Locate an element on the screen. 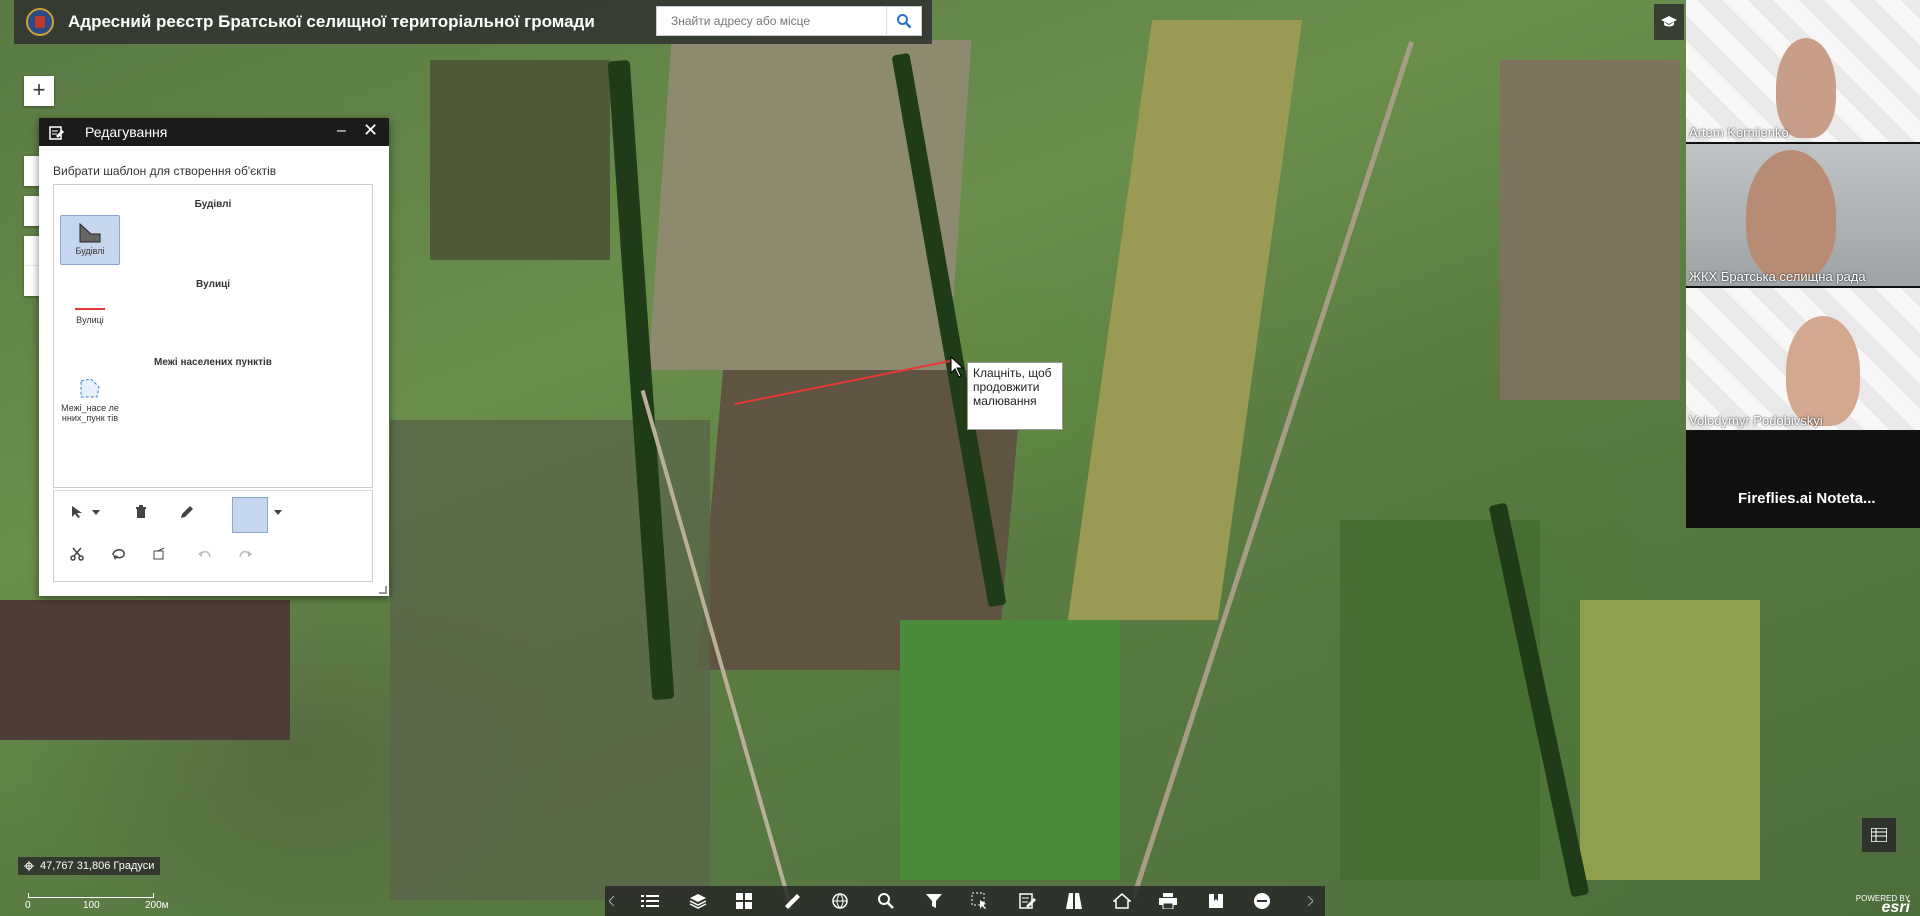  search-input is located at coordinates (771, 21).